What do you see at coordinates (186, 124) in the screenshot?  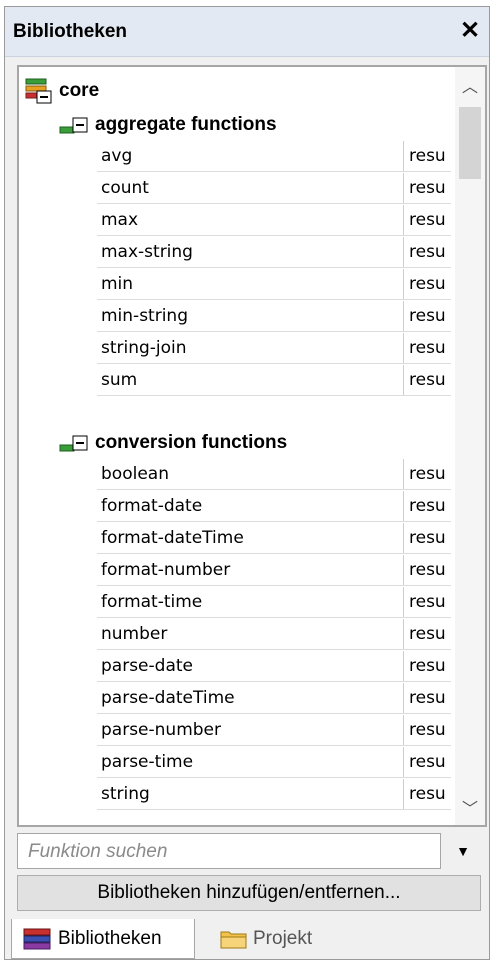 I see `group-label: aggregate functions` at bounding box center [186, 124].